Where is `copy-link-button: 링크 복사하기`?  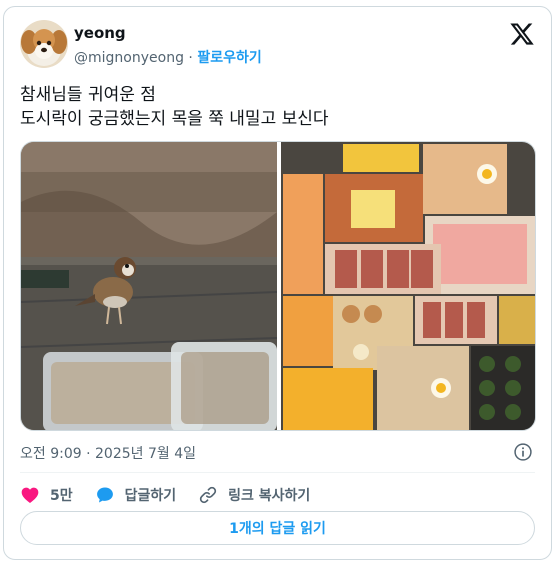
copy-link-button: 링크 복사하기 is located at coordinates (254, 495).